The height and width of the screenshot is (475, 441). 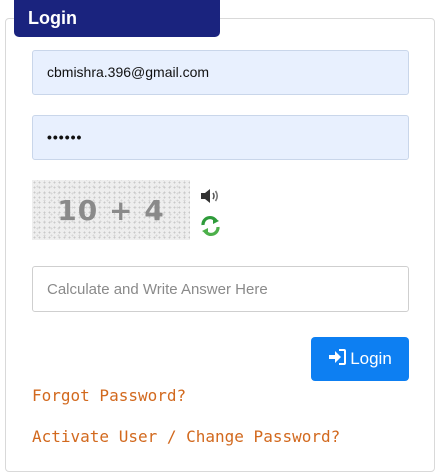 I want to click on login-button-label: Login, so click(x=371, y=358).